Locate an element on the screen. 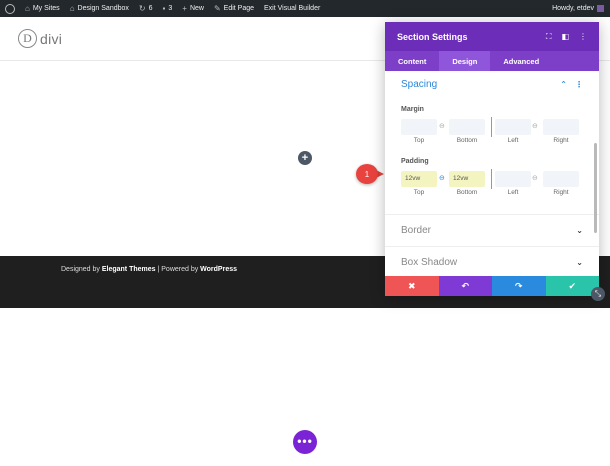 This screenshot has height=466, width=610. modal-header-icons: ⛶ ◧ ⋮ is located at coordinates (566, 37).